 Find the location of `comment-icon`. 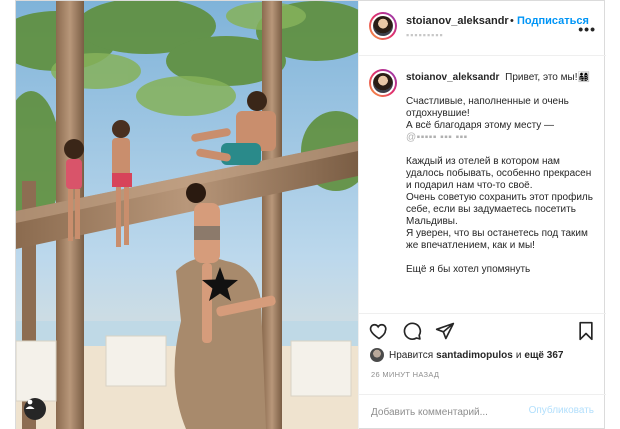

comment-icon is located at coordinates (412, 331).